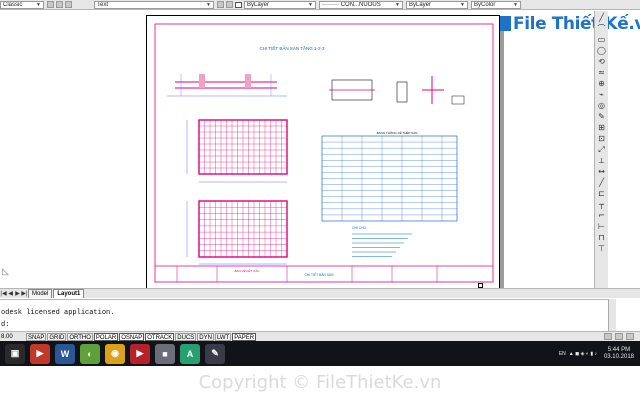 This screenshot has height=400, width=640. I want to click on text-style-value: Text, so click(103, 4).